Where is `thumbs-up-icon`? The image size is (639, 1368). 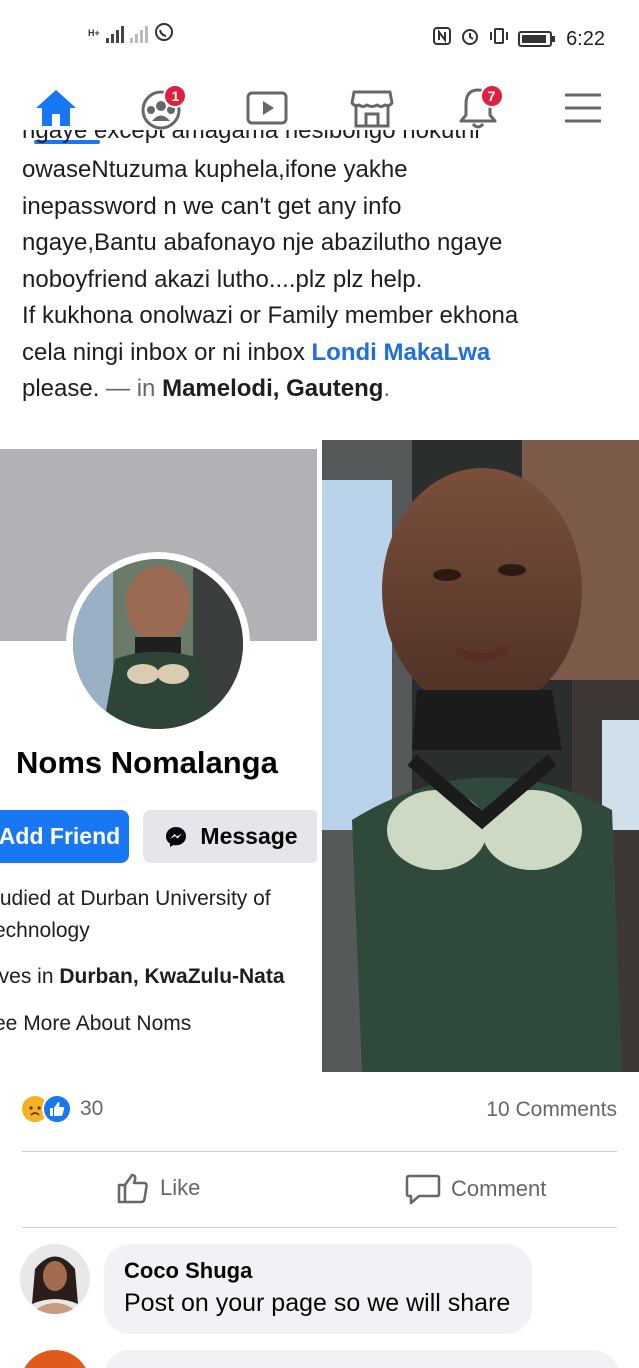 thumbs-up-icon is located at coordinates (132, 1188).